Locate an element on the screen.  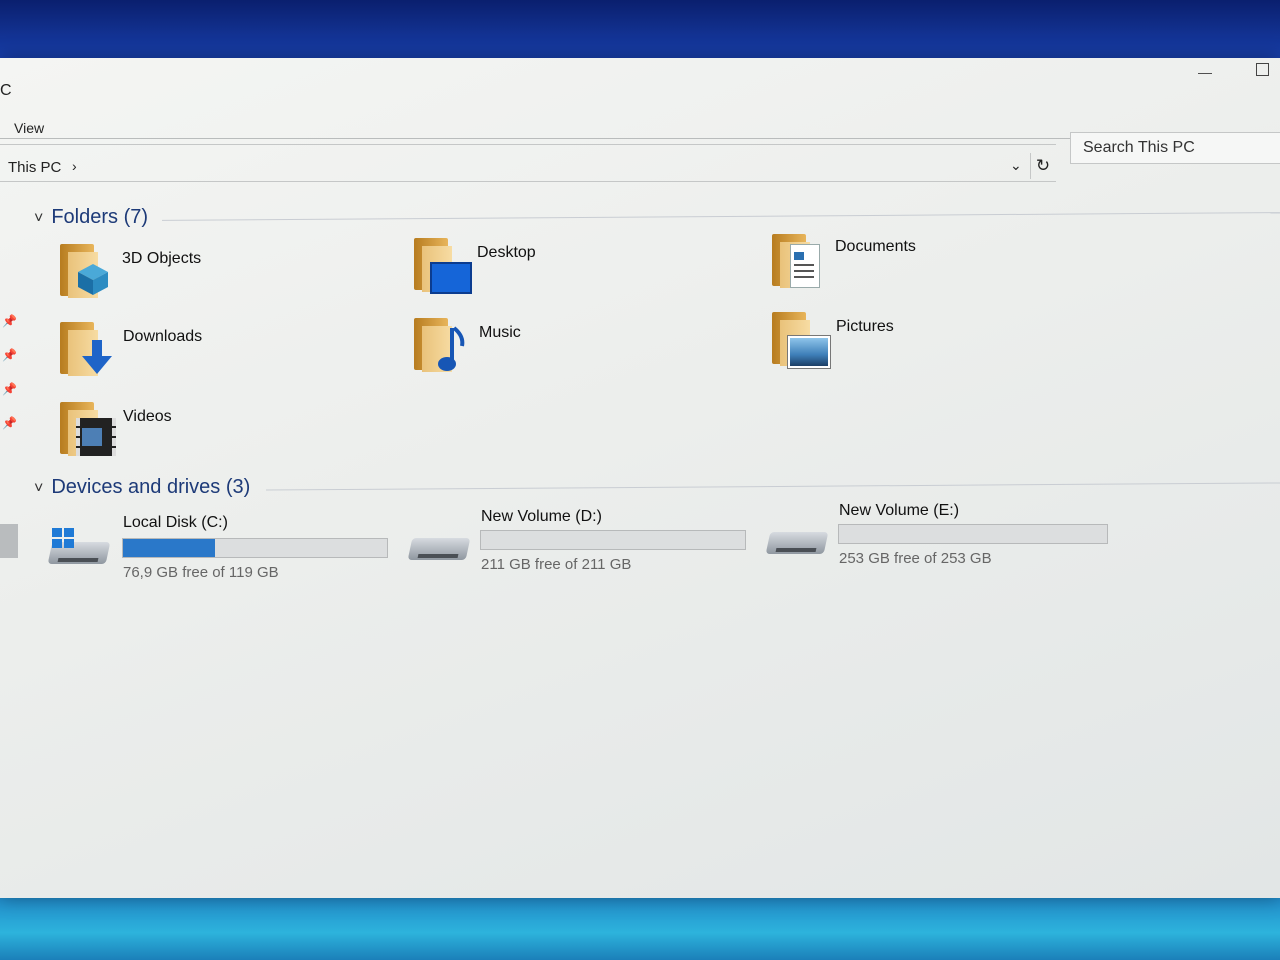
window-title: C is located at coordinates (6, 90).